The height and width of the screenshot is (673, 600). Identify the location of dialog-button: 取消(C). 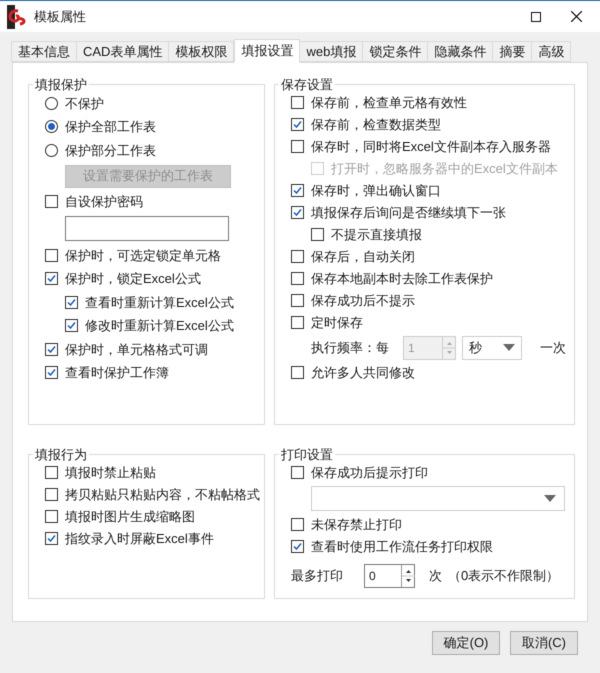
(544, 643).